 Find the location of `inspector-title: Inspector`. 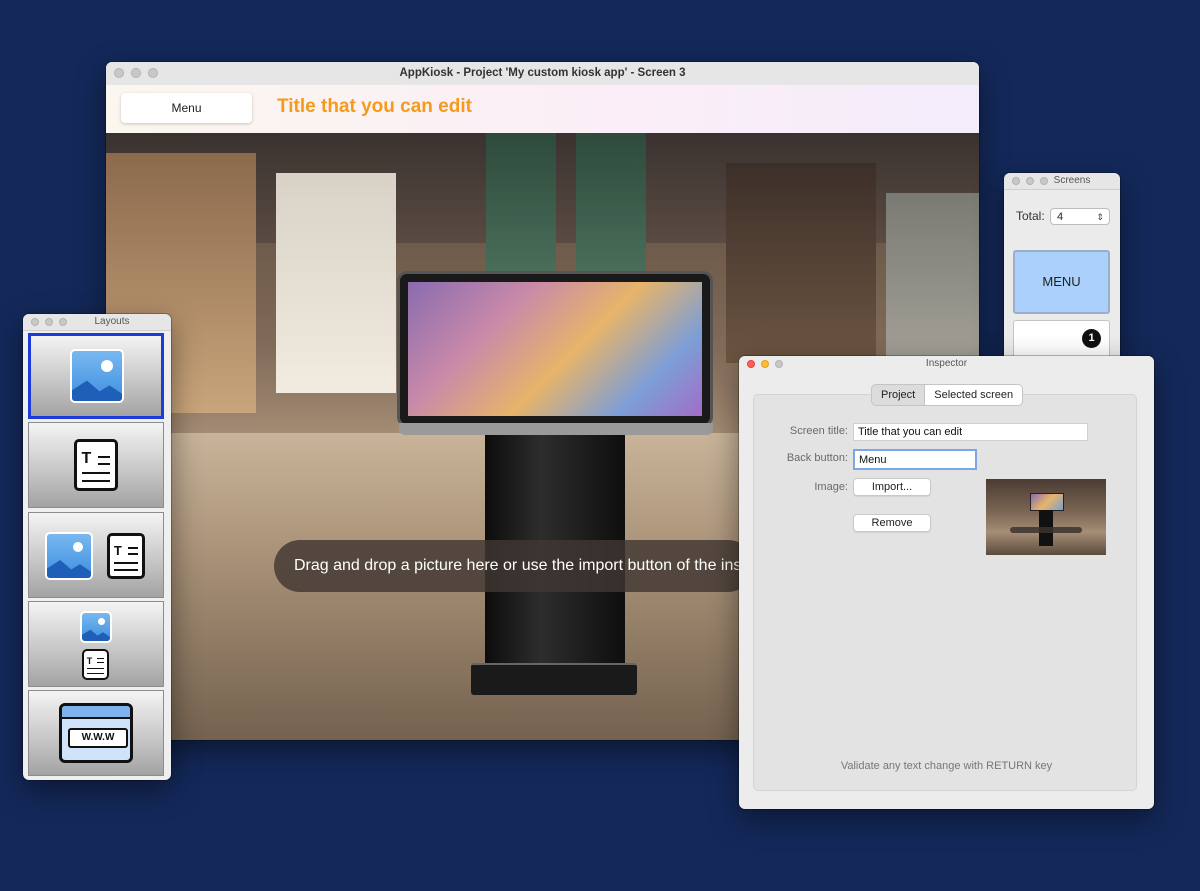

inspector-title: Inspector is located at coordinates (946, 363).